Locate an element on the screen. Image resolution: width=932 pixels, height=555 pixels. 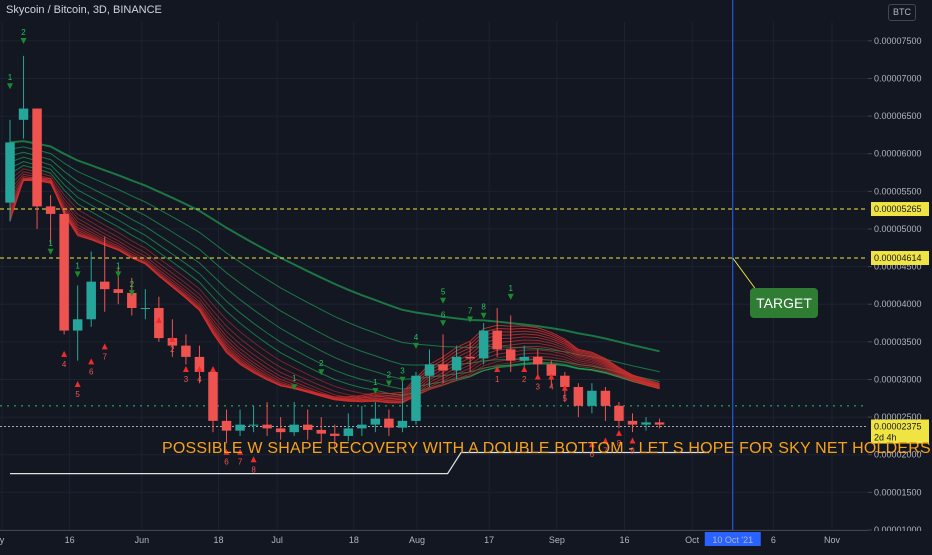
target-pointer-line is located at coordinates (744, 273).